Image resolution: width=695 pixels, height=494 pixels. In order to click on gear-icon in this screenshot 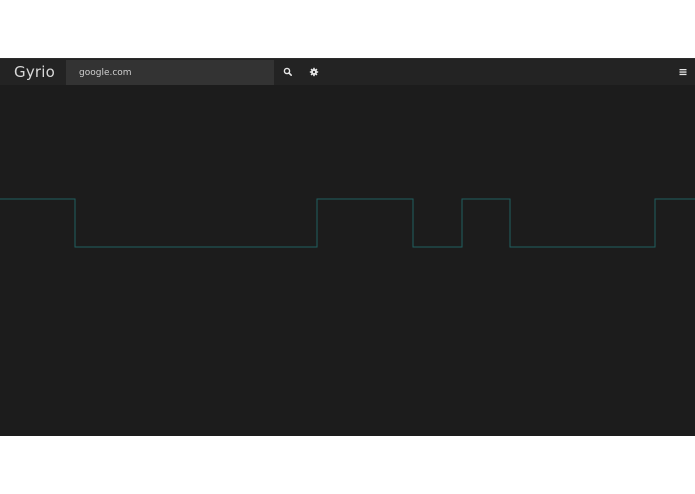, I will do `click(314, 72)`.